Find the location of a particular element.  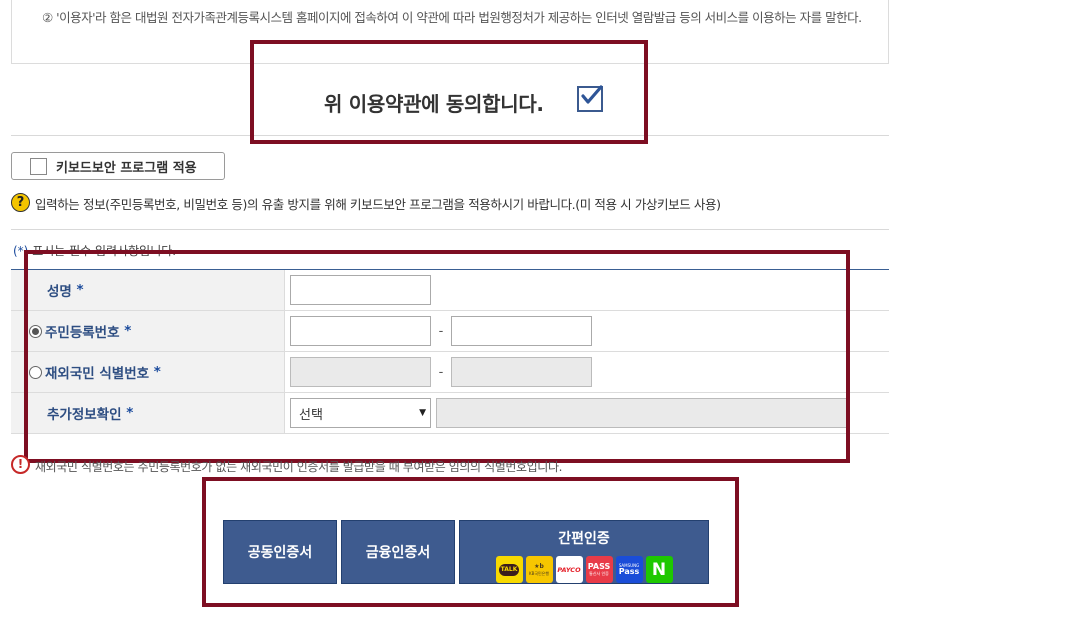

naver-logo-icon: N is located at coordinates (659, 569).